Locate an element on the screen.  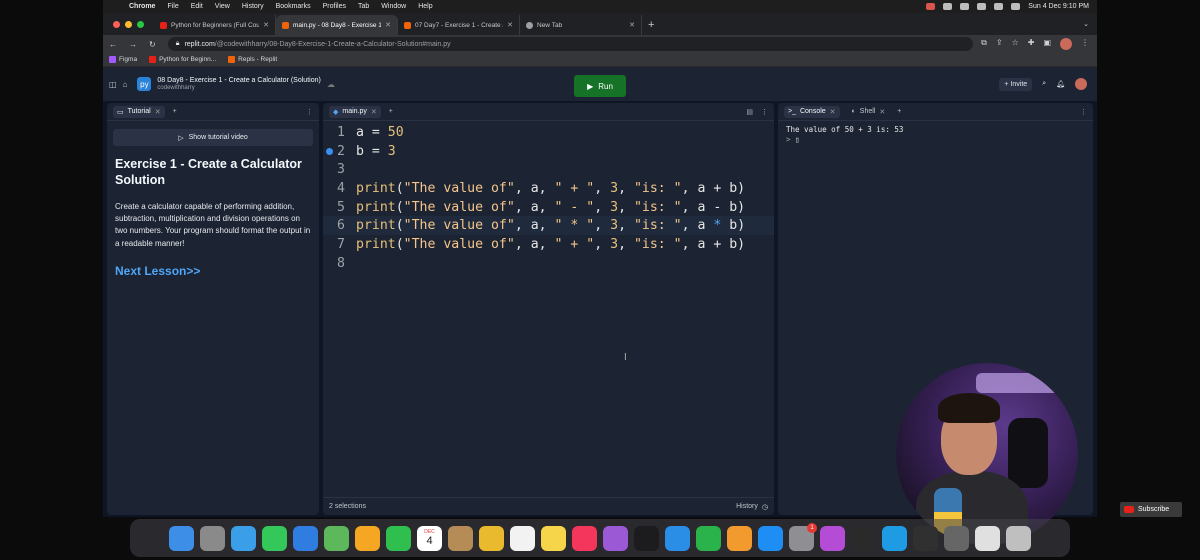
maximize-window-icon is located at coordinates (140, 24).